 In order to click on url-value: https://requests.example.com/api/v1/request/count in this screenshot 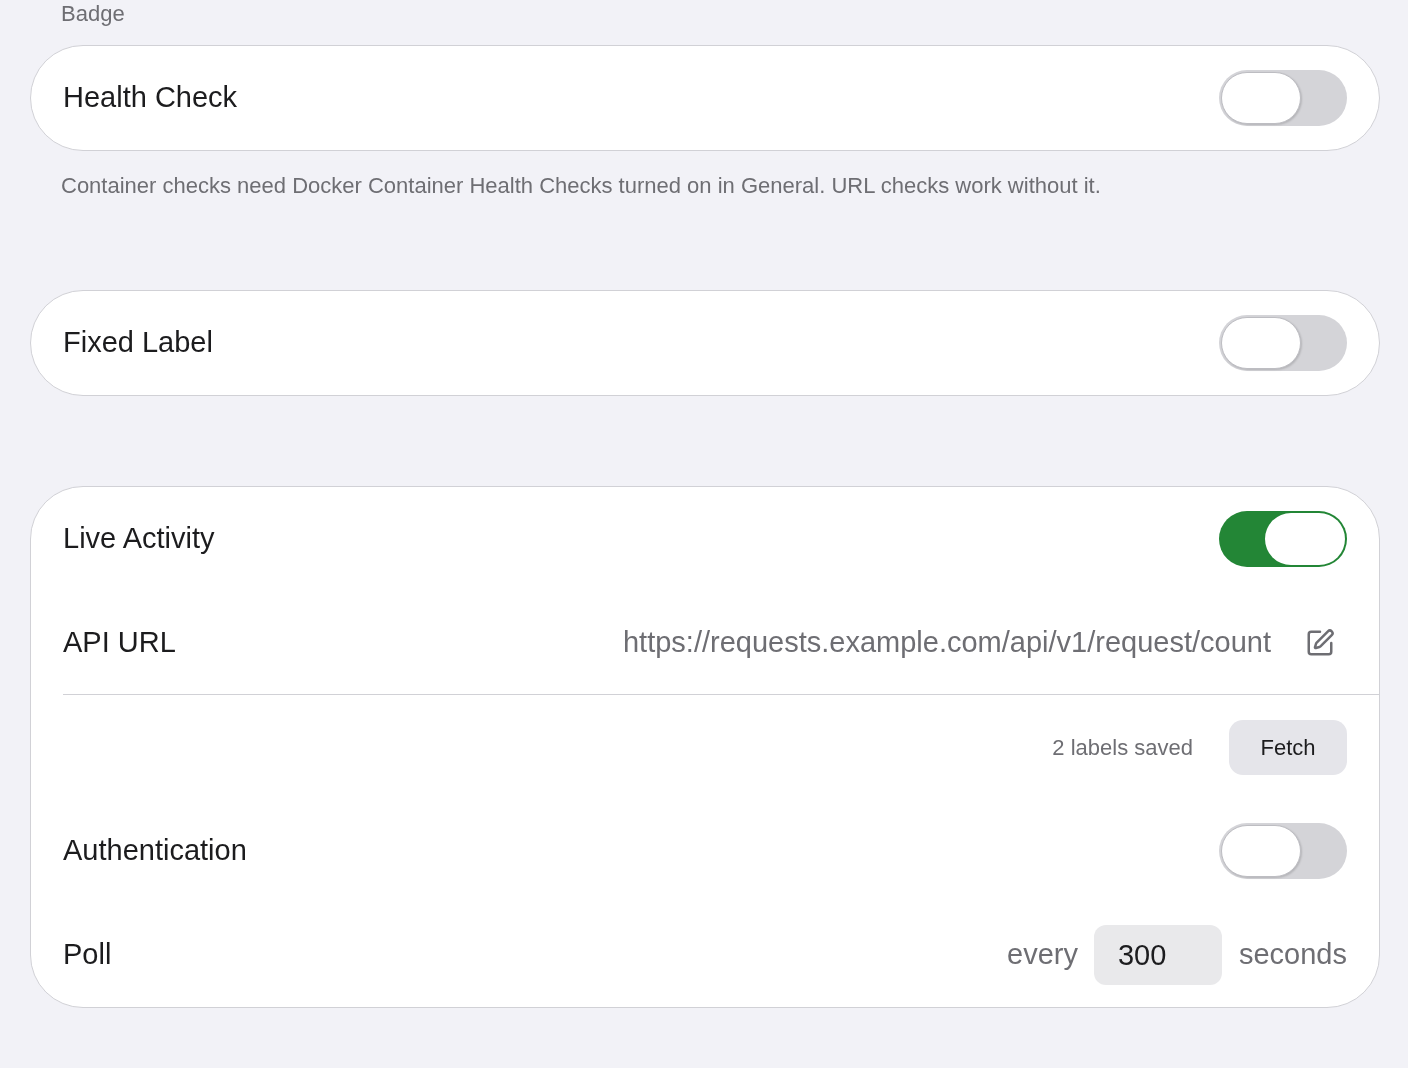, I will do `click(947, 642)`.